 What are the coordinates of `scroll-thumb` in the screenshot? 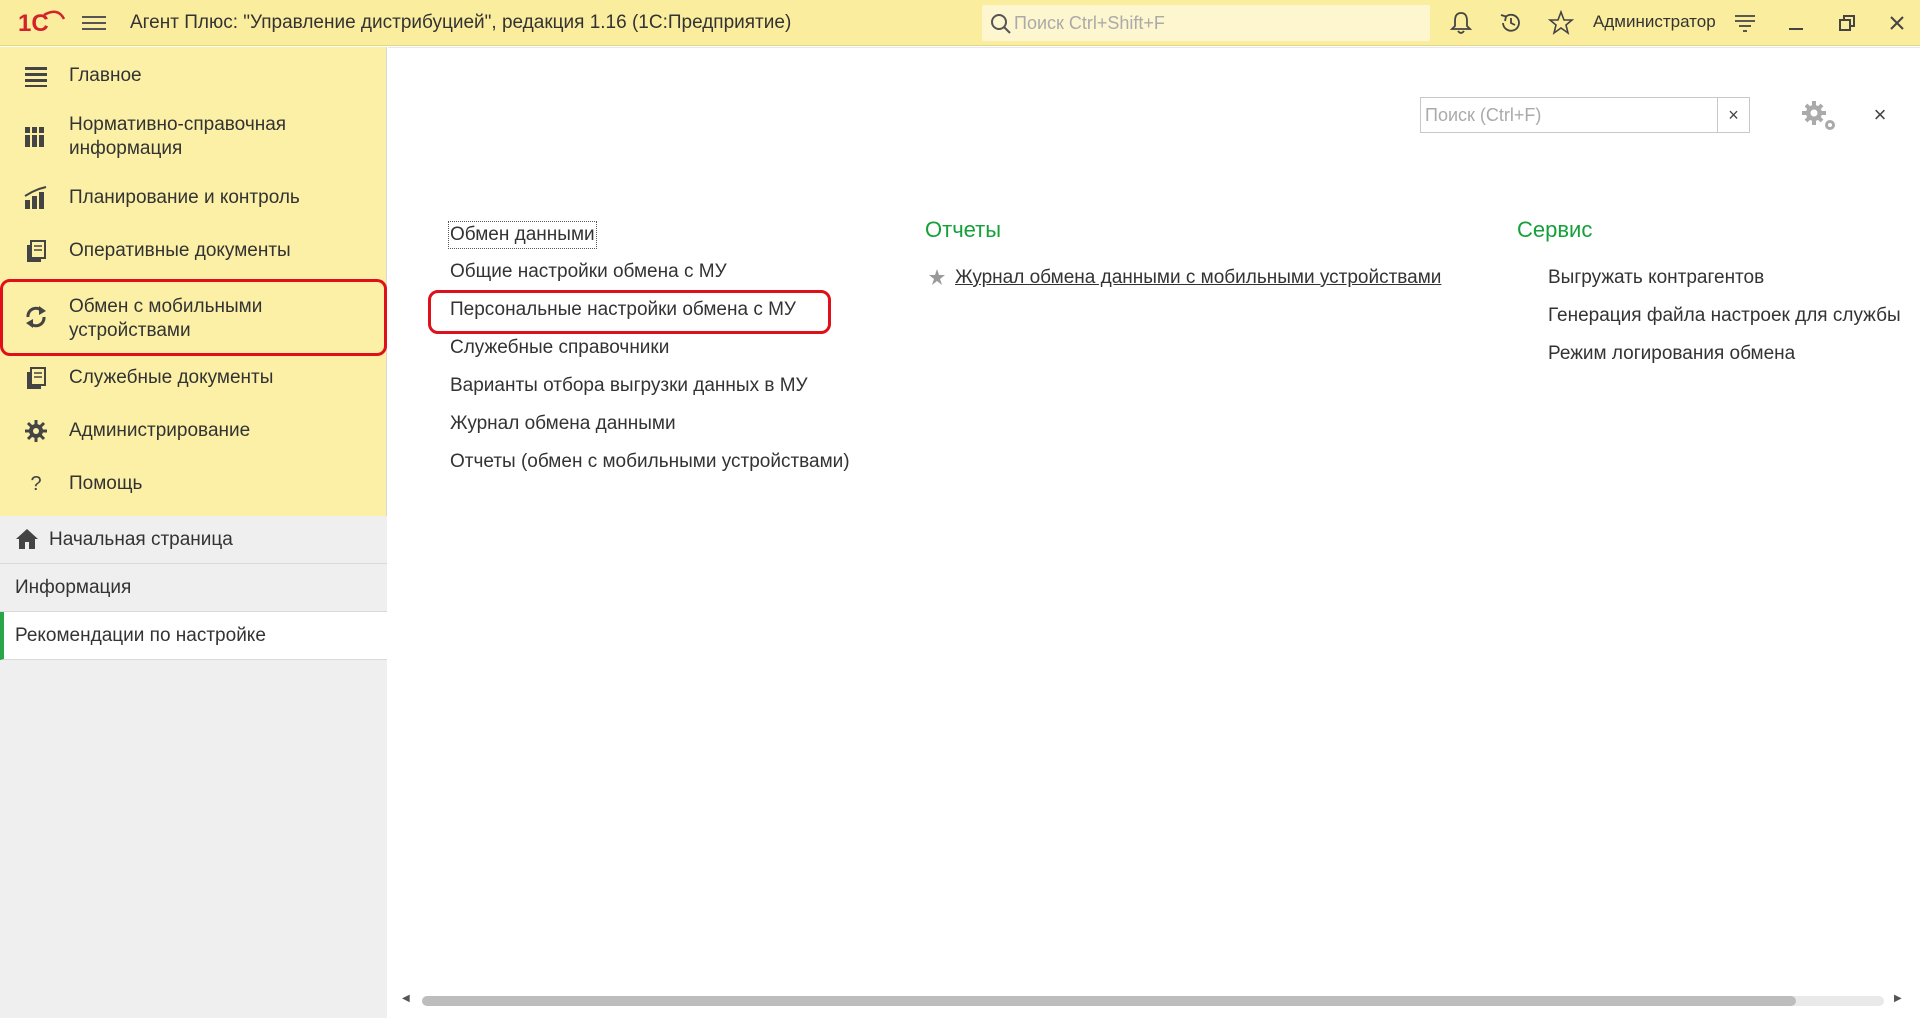 It's located at (1109, 1001).